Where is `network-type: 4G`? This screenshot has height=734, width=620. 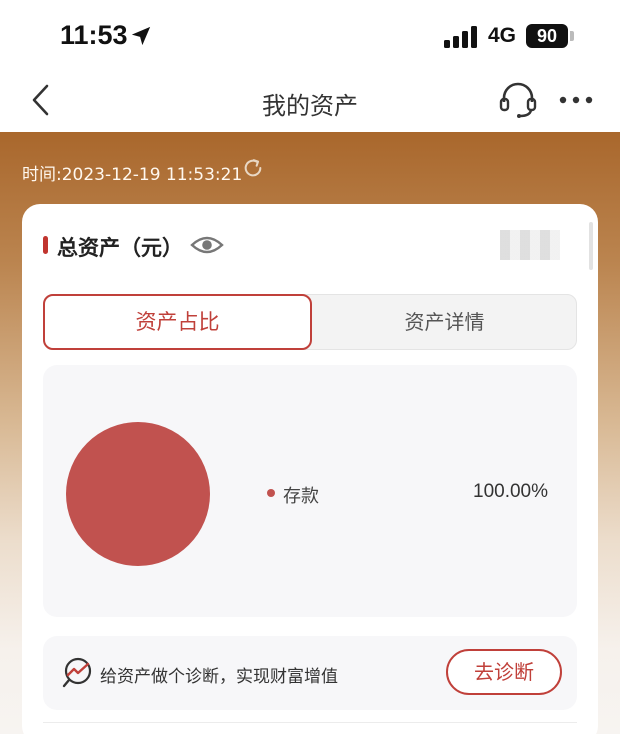 network-type: 4G is located at coordinates (502, 35).